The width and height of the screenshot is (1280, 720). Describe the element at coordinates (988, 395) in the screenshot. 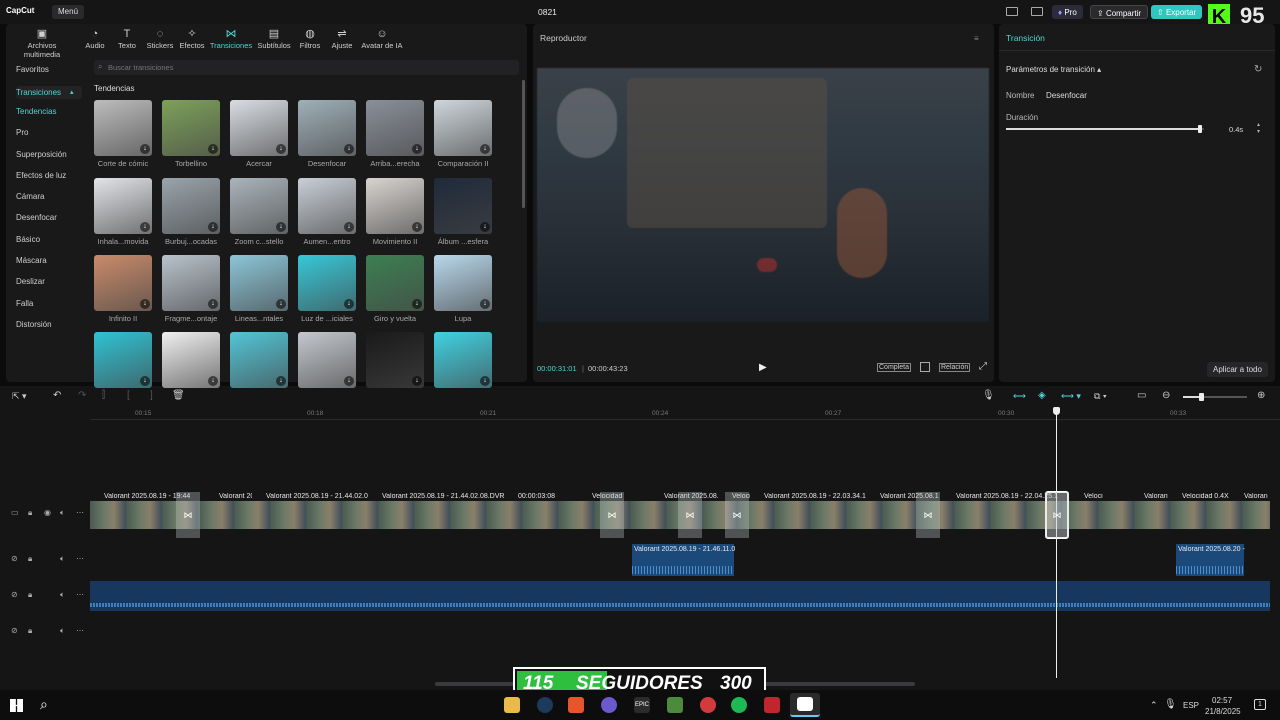

I see `microphone-icon: 🎙` at that location.